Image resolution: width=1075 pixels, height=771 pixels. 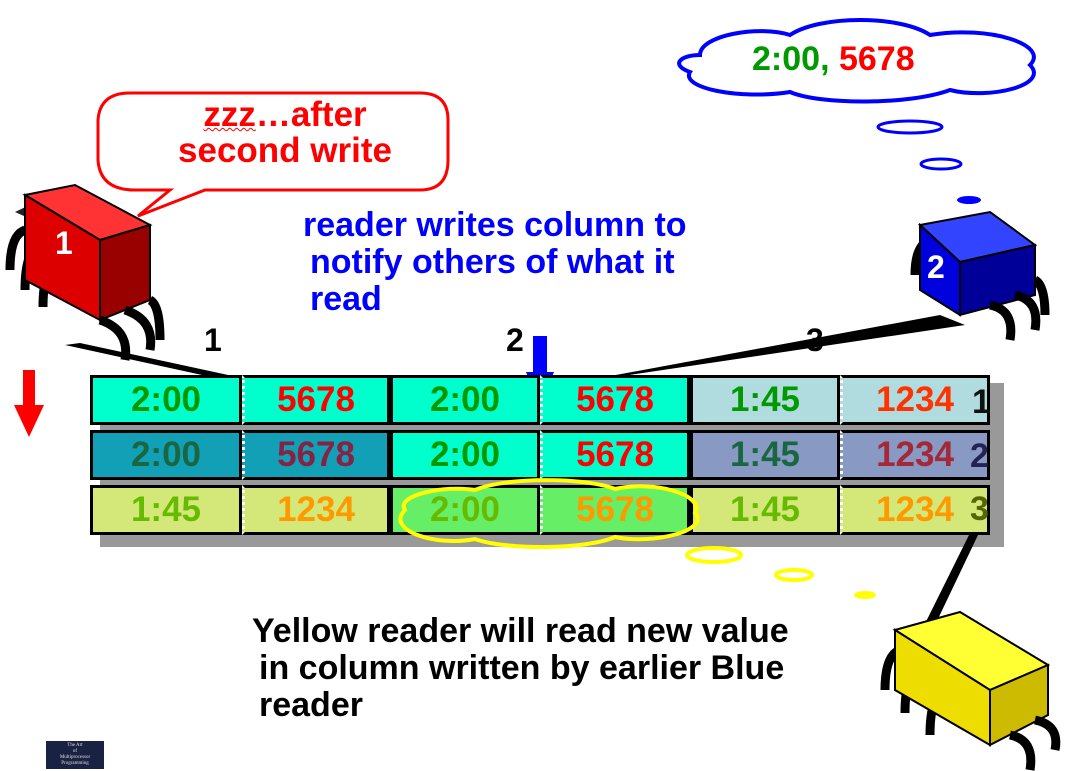 I want to click on table-cell-r2-c5: 1:45, so click(x=765, y=455).